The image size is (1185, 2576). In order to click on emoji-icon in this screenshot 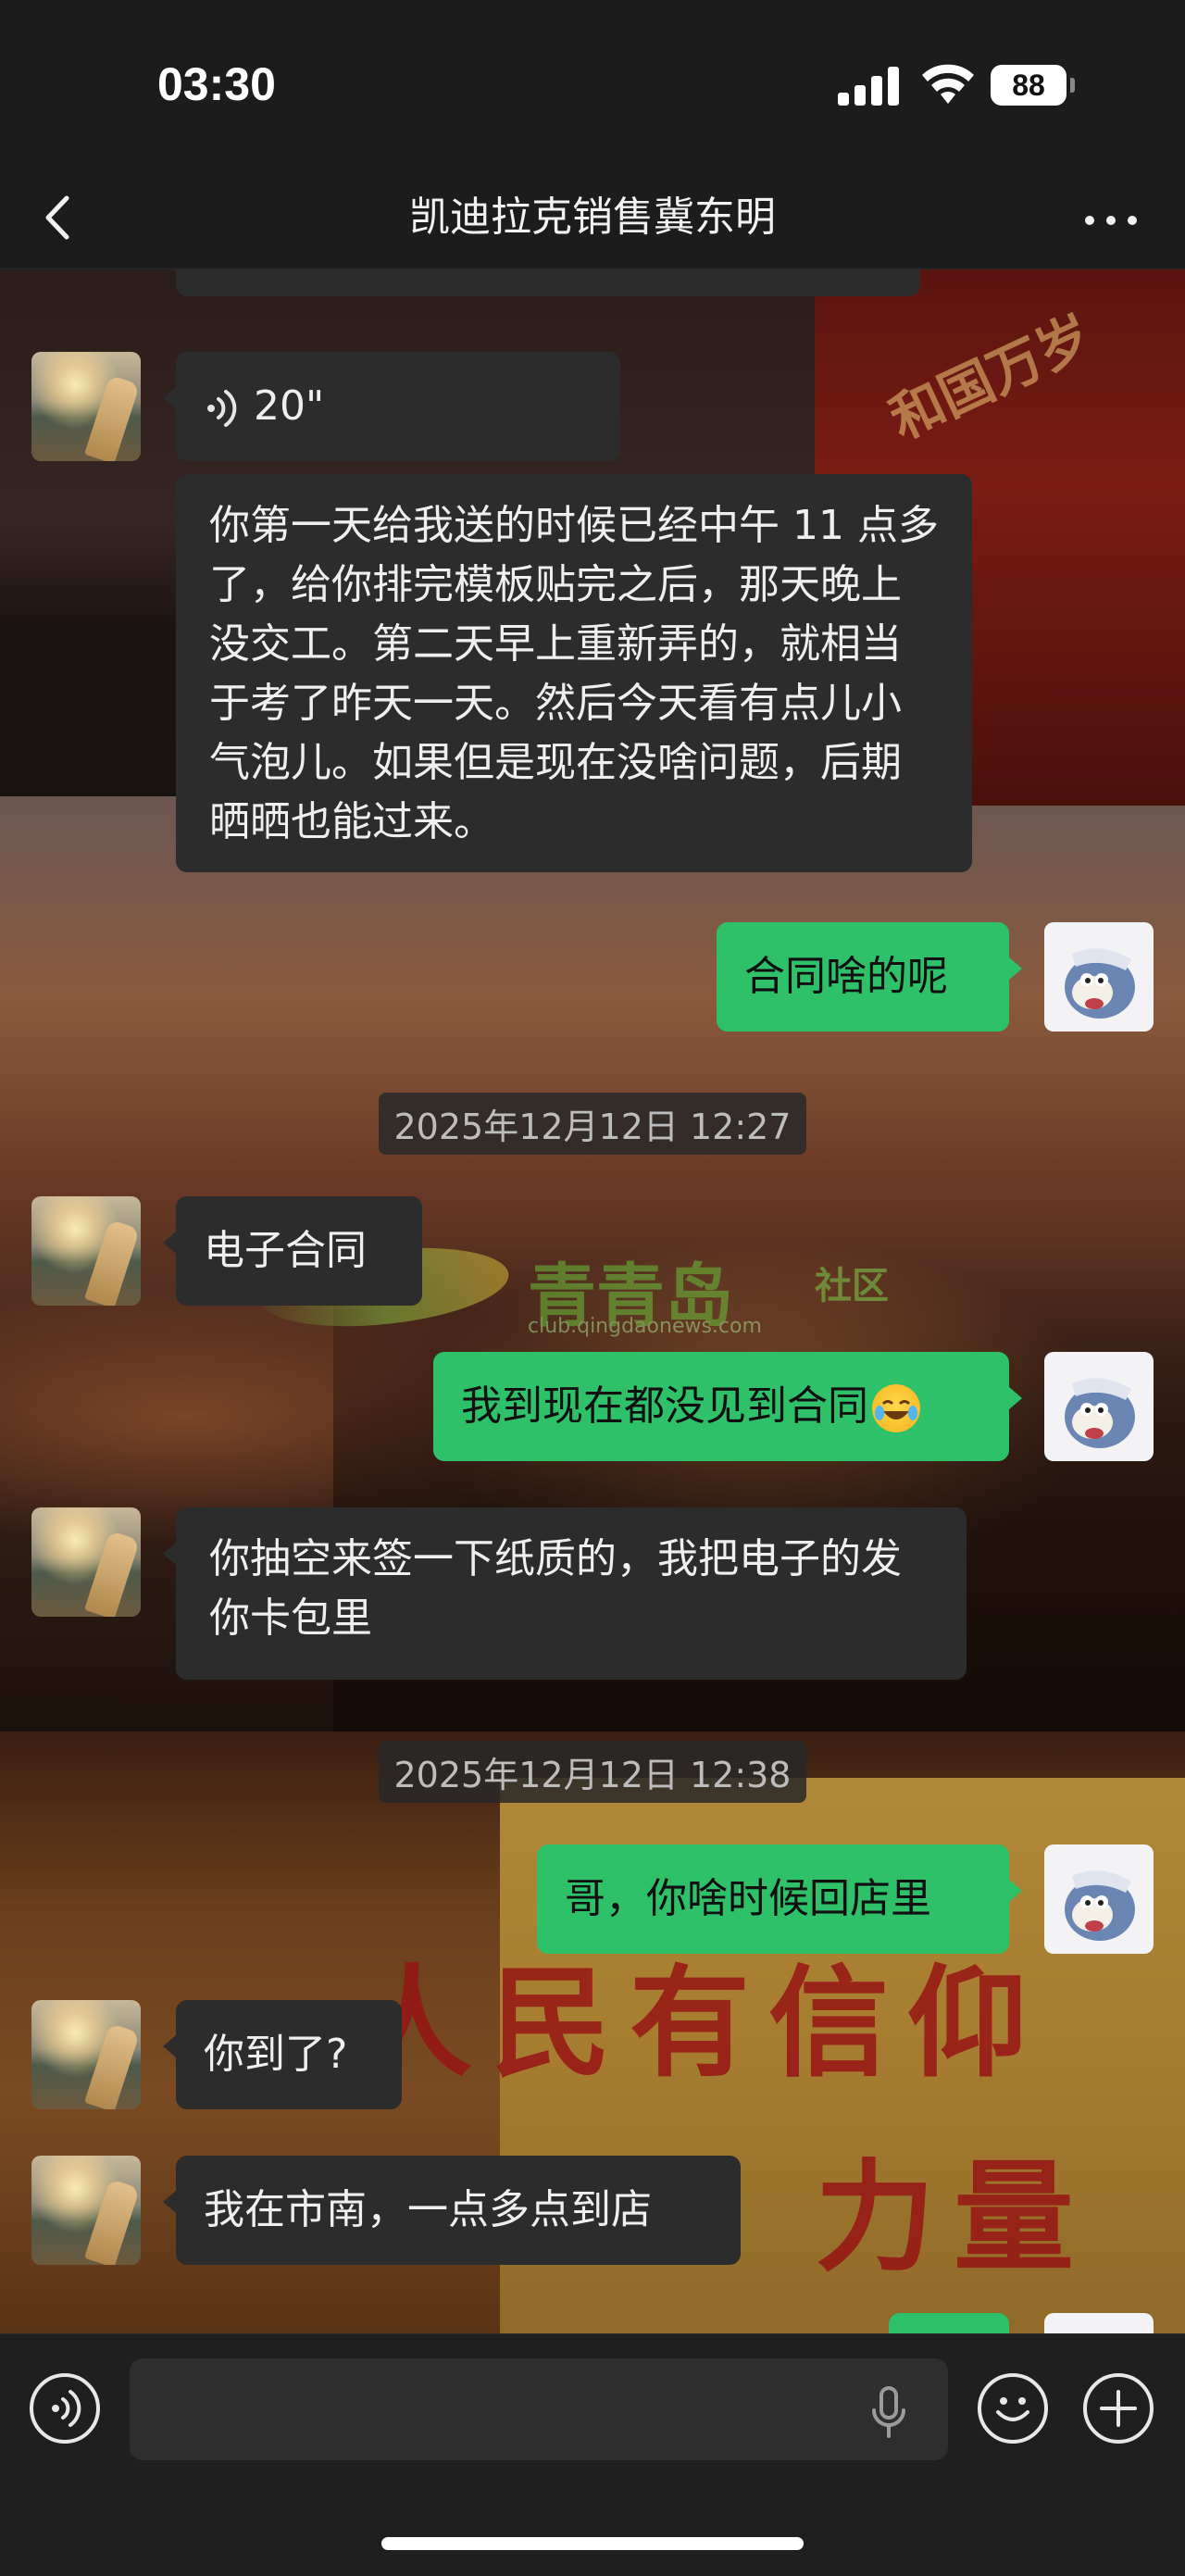, I will do `click(1012, 2409)`.